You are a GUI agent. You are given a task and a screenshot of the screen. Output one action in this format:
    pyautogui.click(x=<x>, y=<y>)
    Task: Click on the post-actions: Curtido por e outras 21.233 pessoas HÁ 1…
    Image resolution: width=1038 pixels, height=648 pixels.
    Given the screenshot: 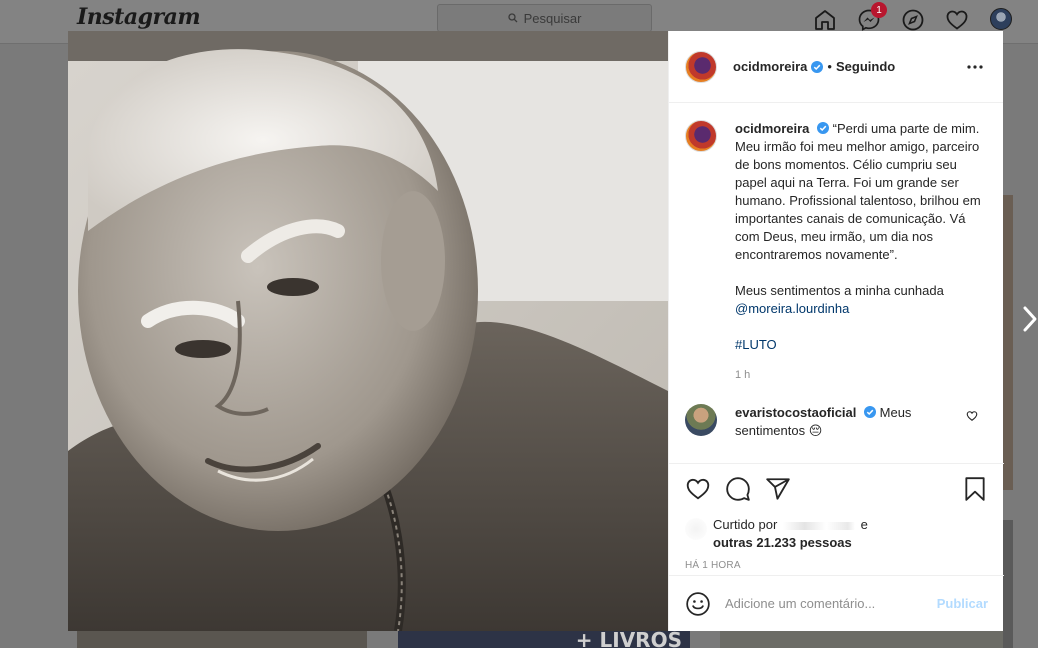 What is the action you would take?
    pyautogui.click(x=836, y=517)
    